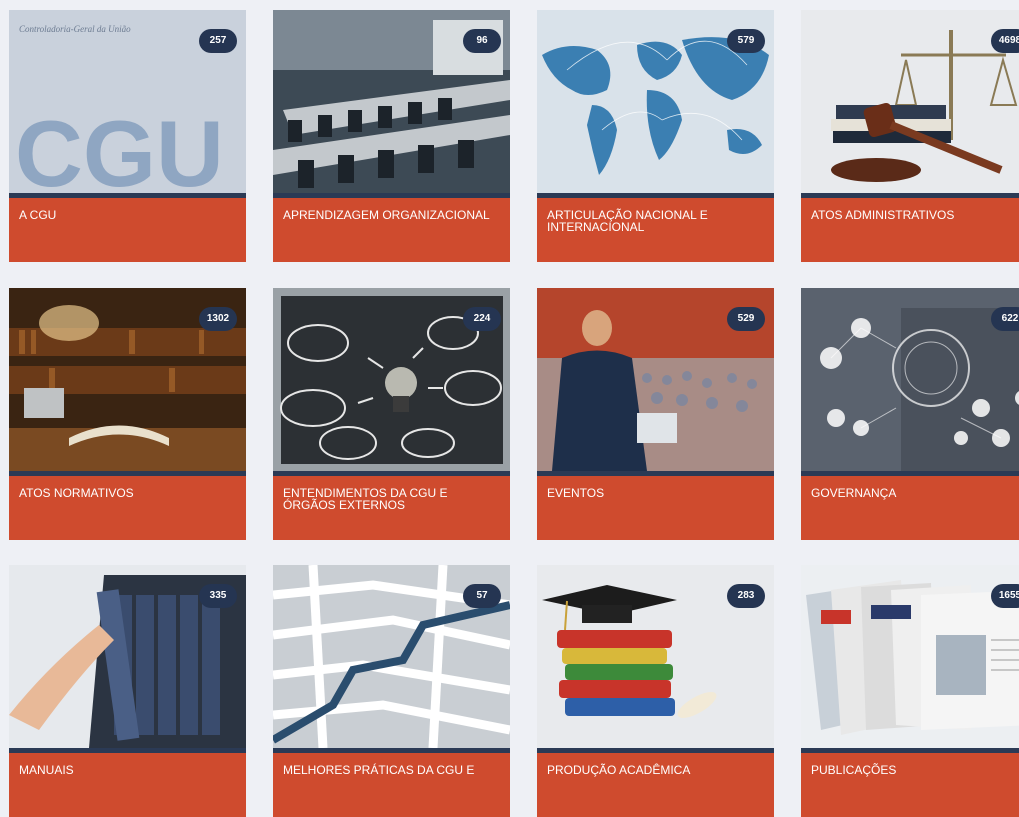 The height and width of the screenshot is (817, 1019). I want to click on category-title: ARTICULAÇÃO NACIONAL E INTERNACIONAL, so click(655, 230).